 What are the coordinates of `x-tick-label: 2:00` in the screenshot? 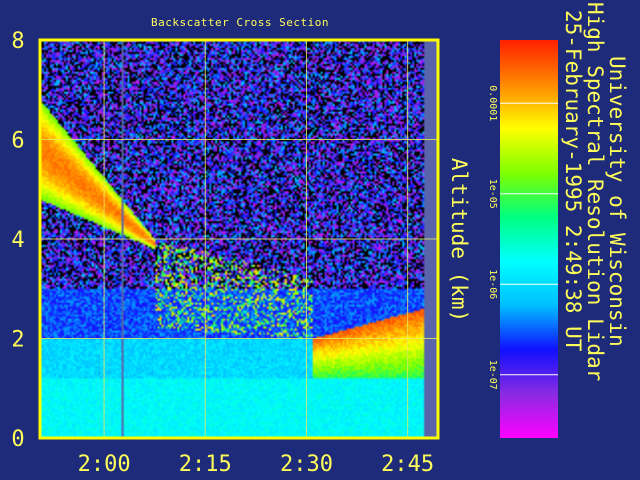 It's located at (104, 464).